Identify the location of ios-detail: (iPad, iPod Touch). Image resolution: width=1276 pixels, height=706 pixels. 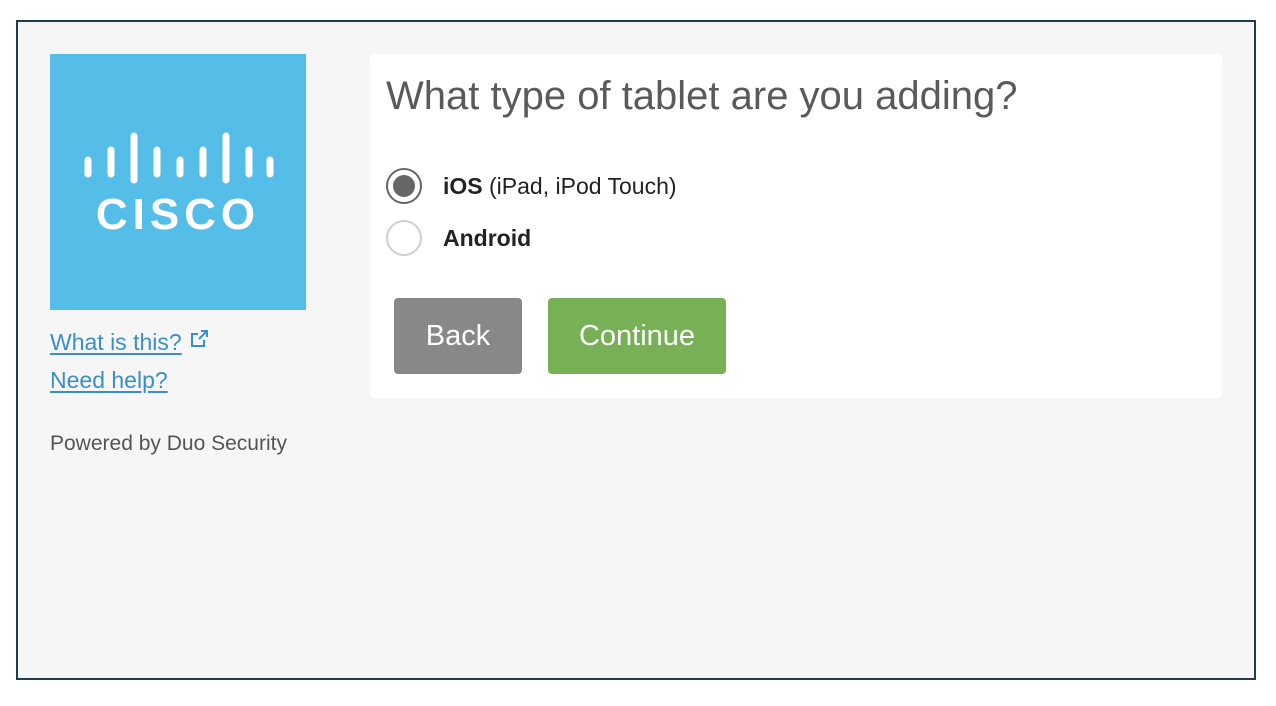
(579, 185).